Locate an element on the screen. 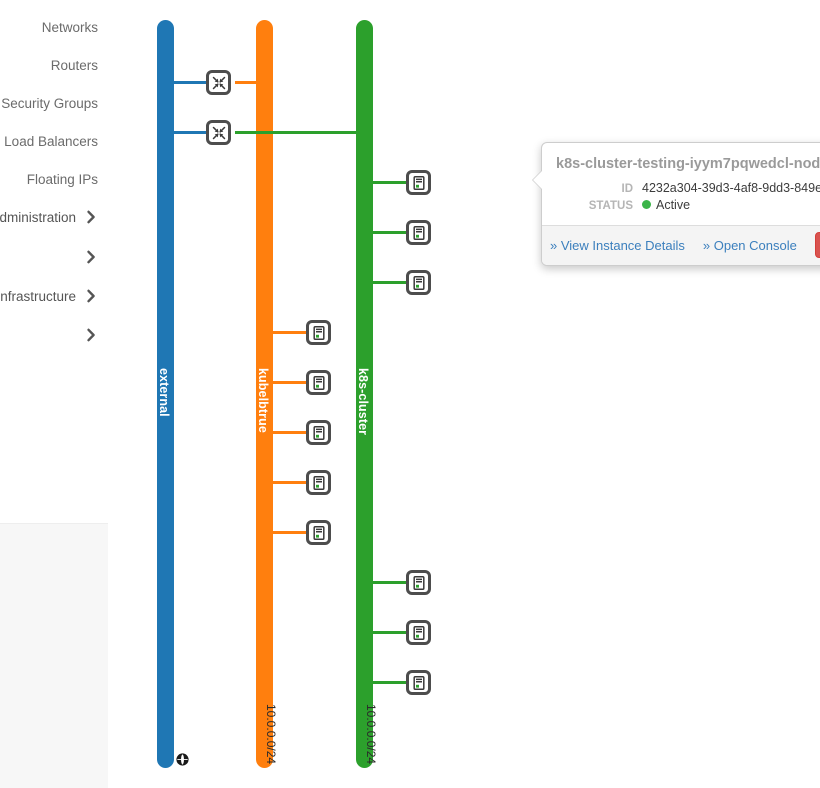  popup-field-value: 4232a304-39d3-4af8-9dd3-849e193d5cfc is located at coordinates (731, 188).